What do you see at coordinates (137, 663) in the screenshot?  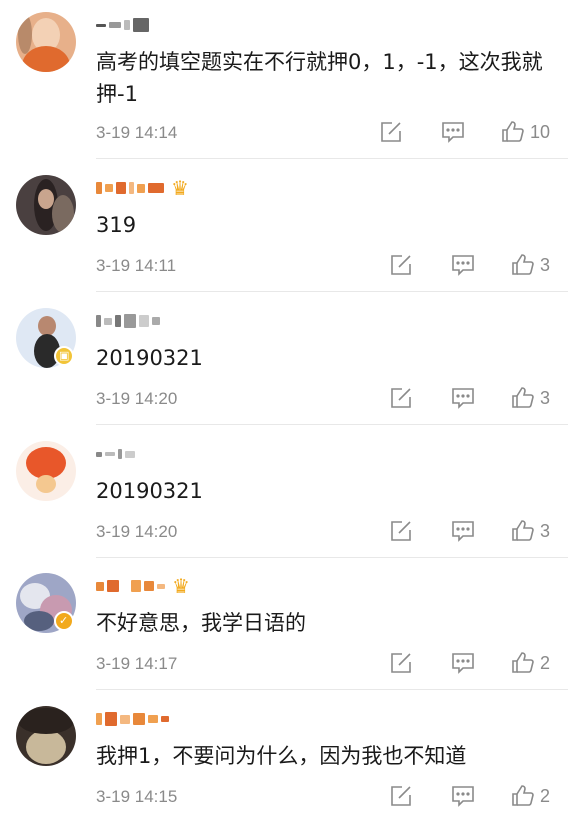 I see `comment-time: 3-19 14:17` at bounding box center [137, 663].